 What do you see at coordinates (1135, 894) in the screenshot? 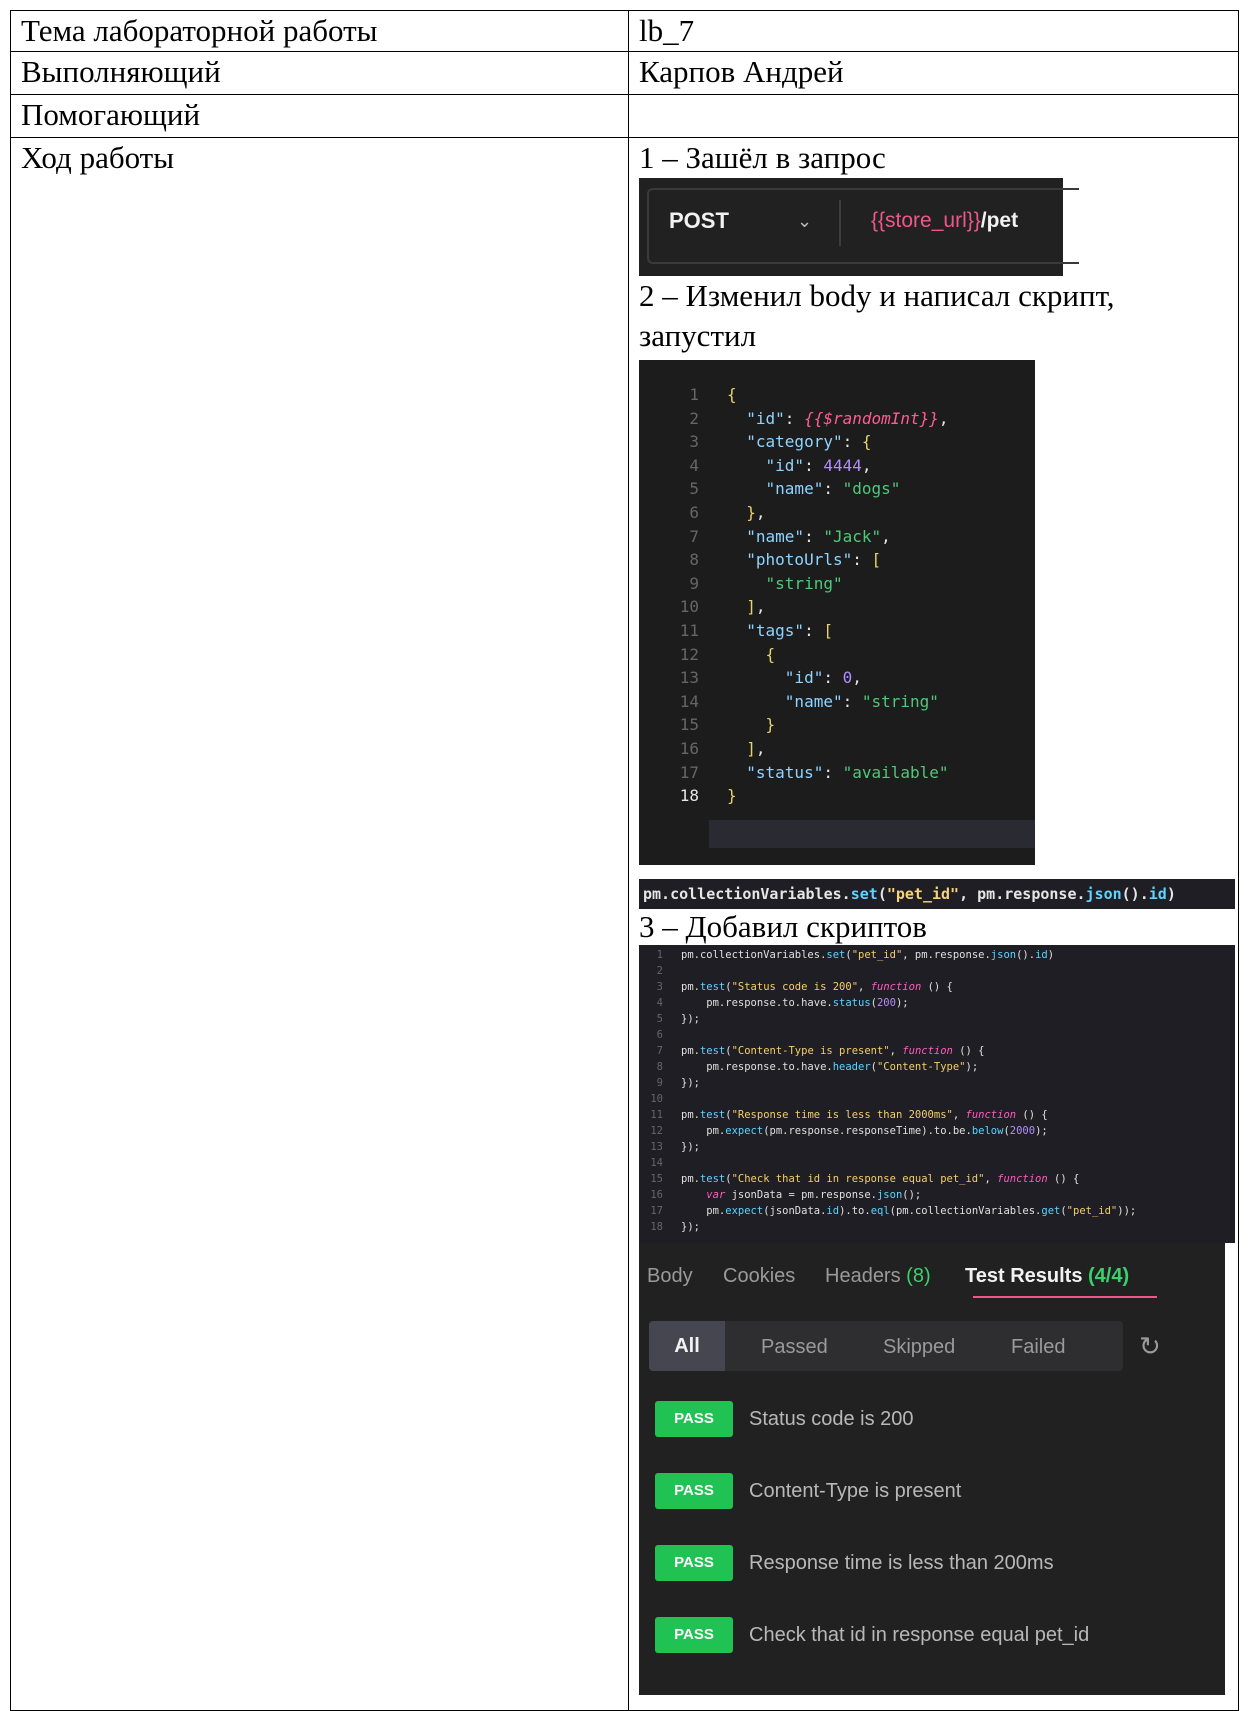
I see `code-token: ().` at bounding box center [1135, 894].